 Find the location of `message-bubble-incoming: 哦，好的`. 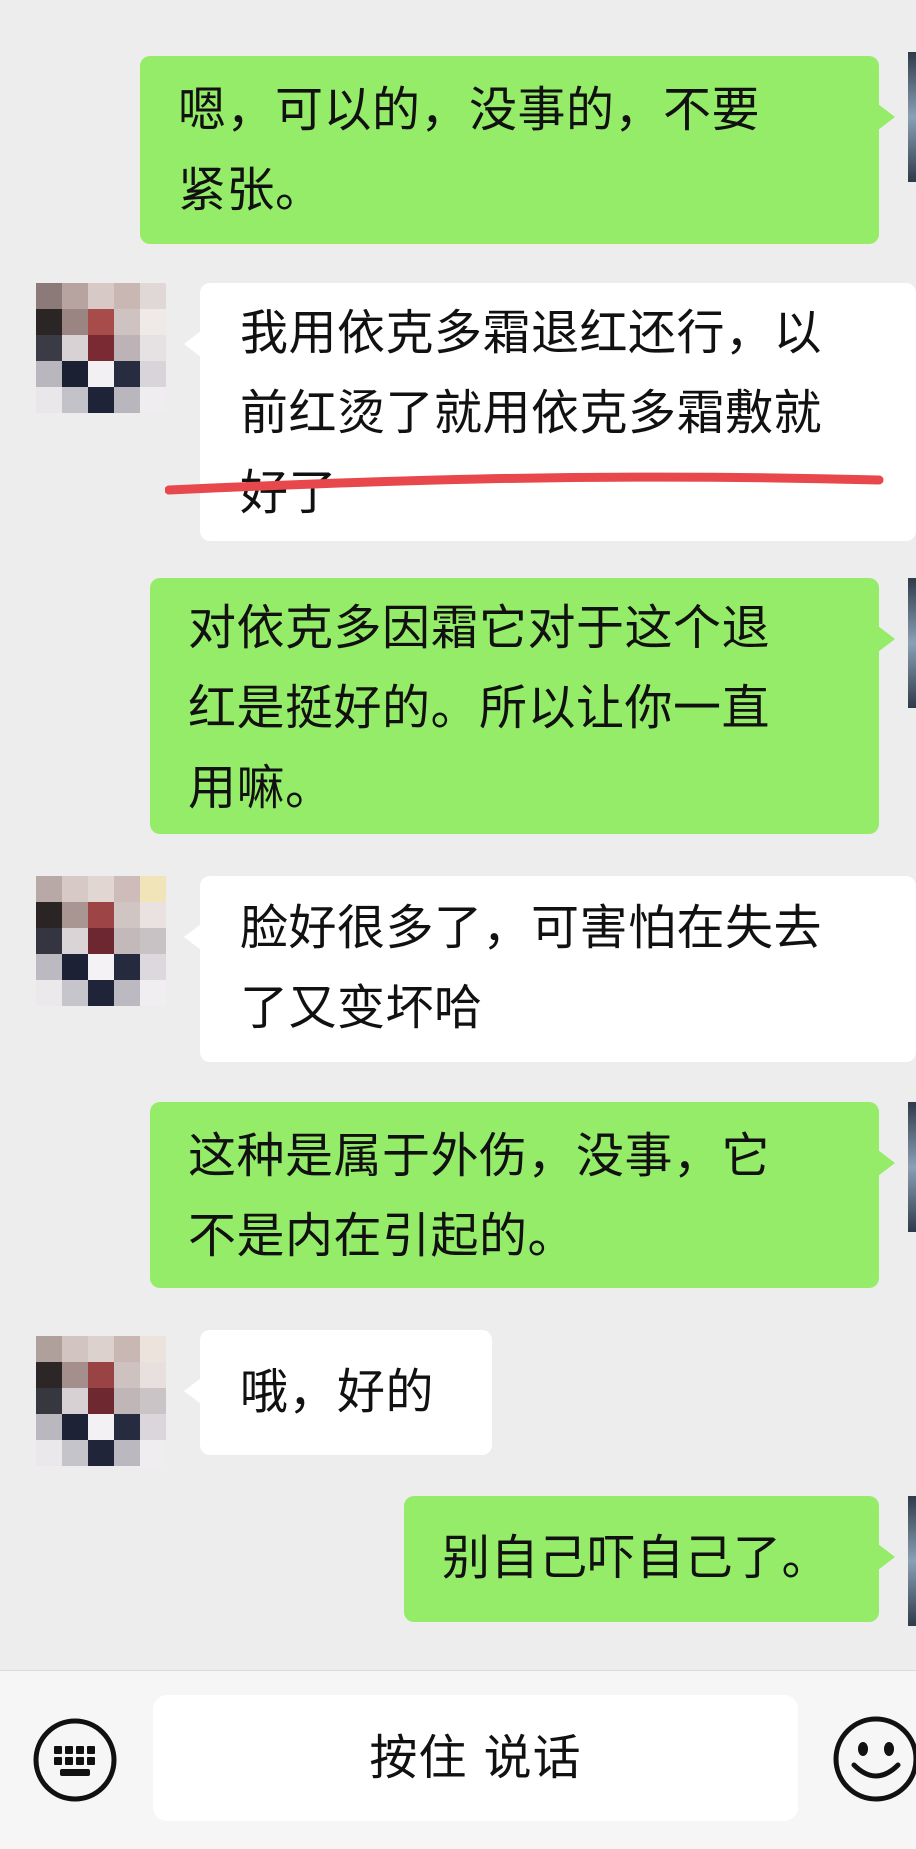

message-bubble-incoming: 哦，好的 is located at coordinates (338, 1392).